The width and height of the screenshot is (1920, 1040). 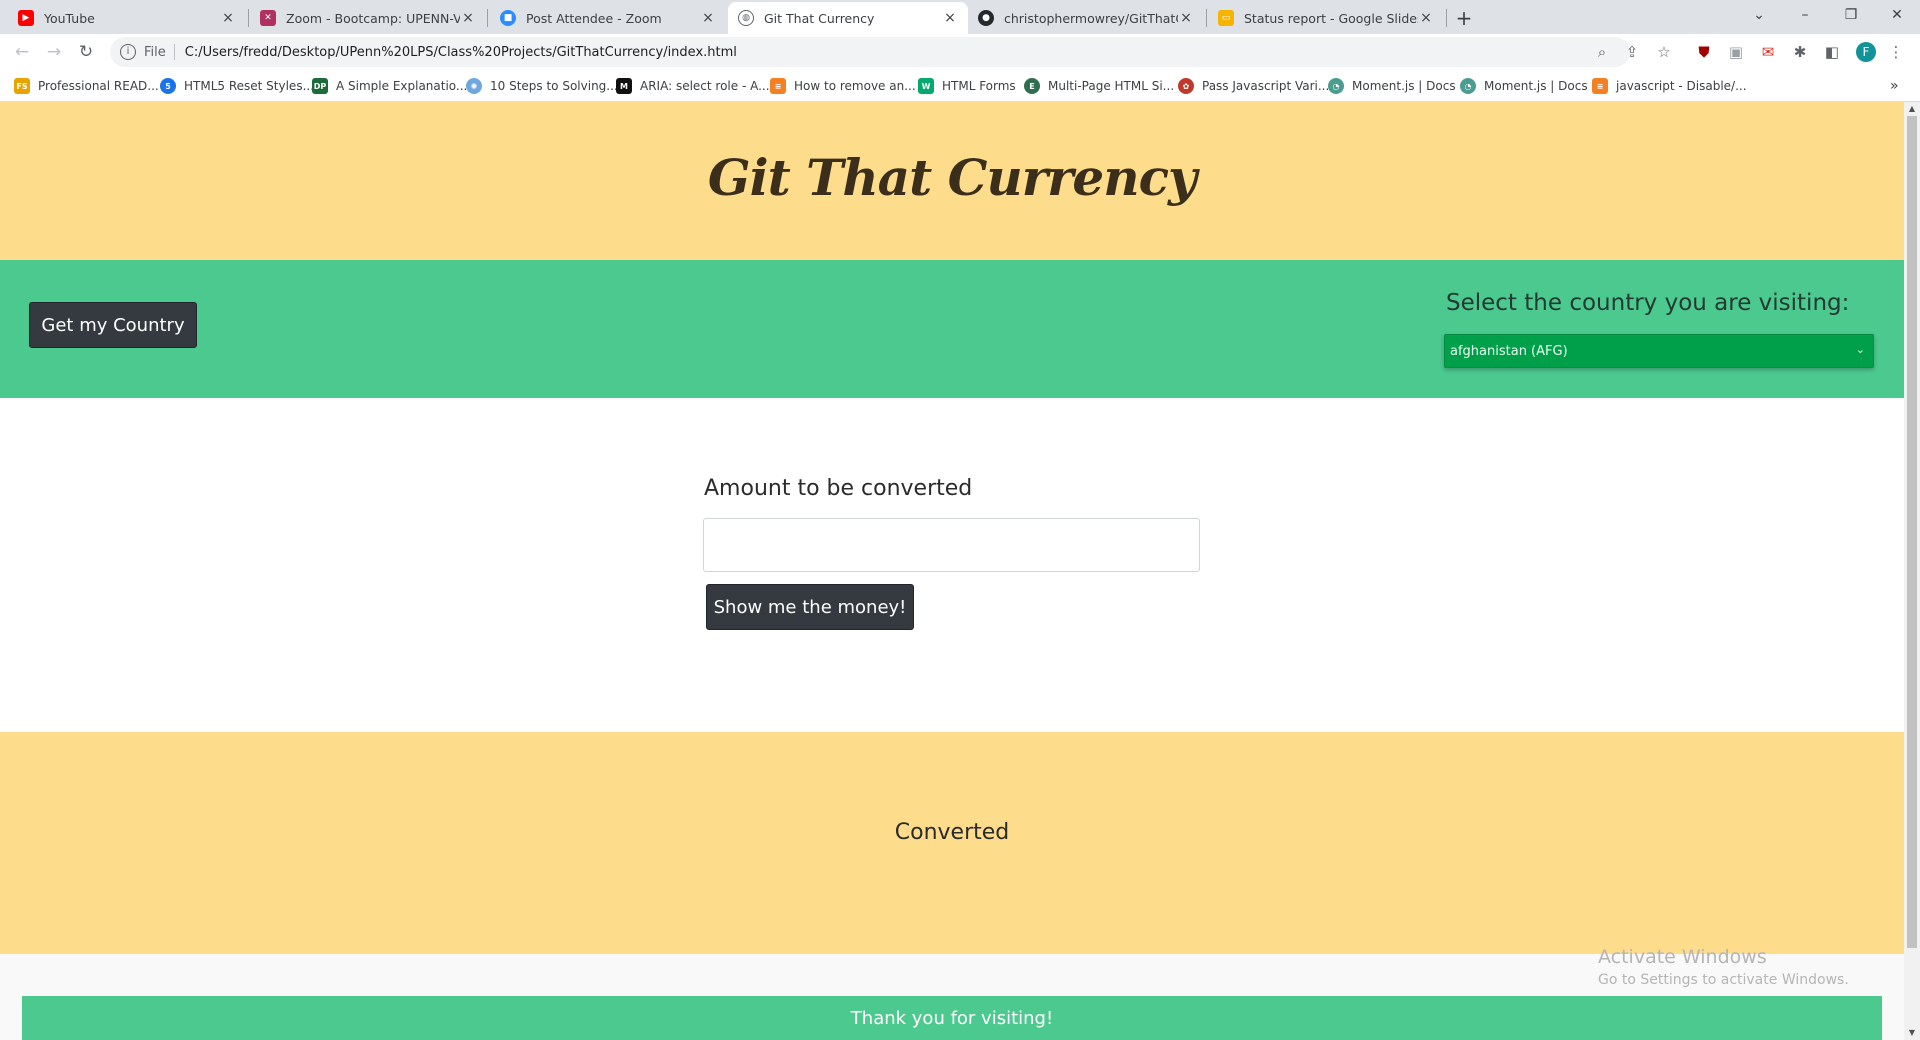 What do you see at coordinates (1912, 109) in the screenshot?
I see `scroll-up-icon: ▲` at bounding box center [1912, 109].